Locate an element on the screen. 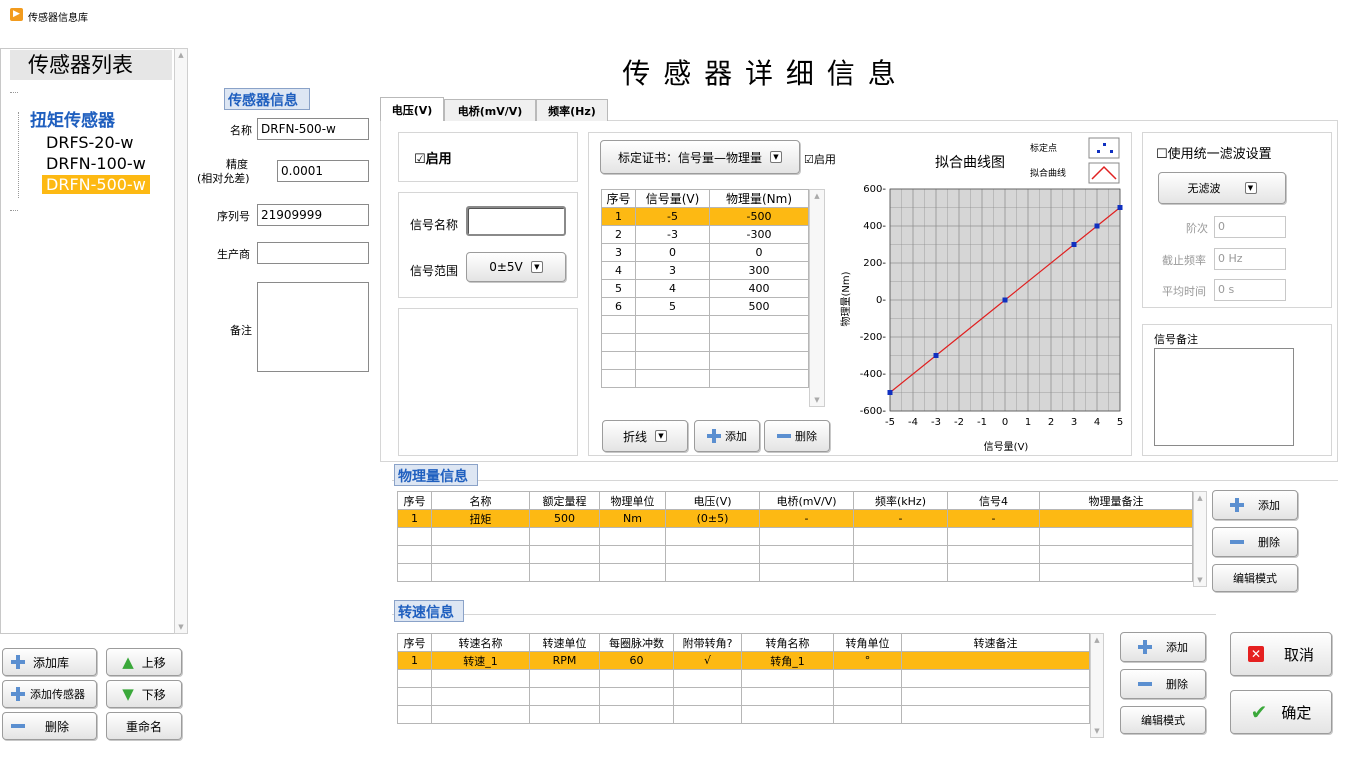  y-tick-label: 600- is located at coordinates (874, 189).